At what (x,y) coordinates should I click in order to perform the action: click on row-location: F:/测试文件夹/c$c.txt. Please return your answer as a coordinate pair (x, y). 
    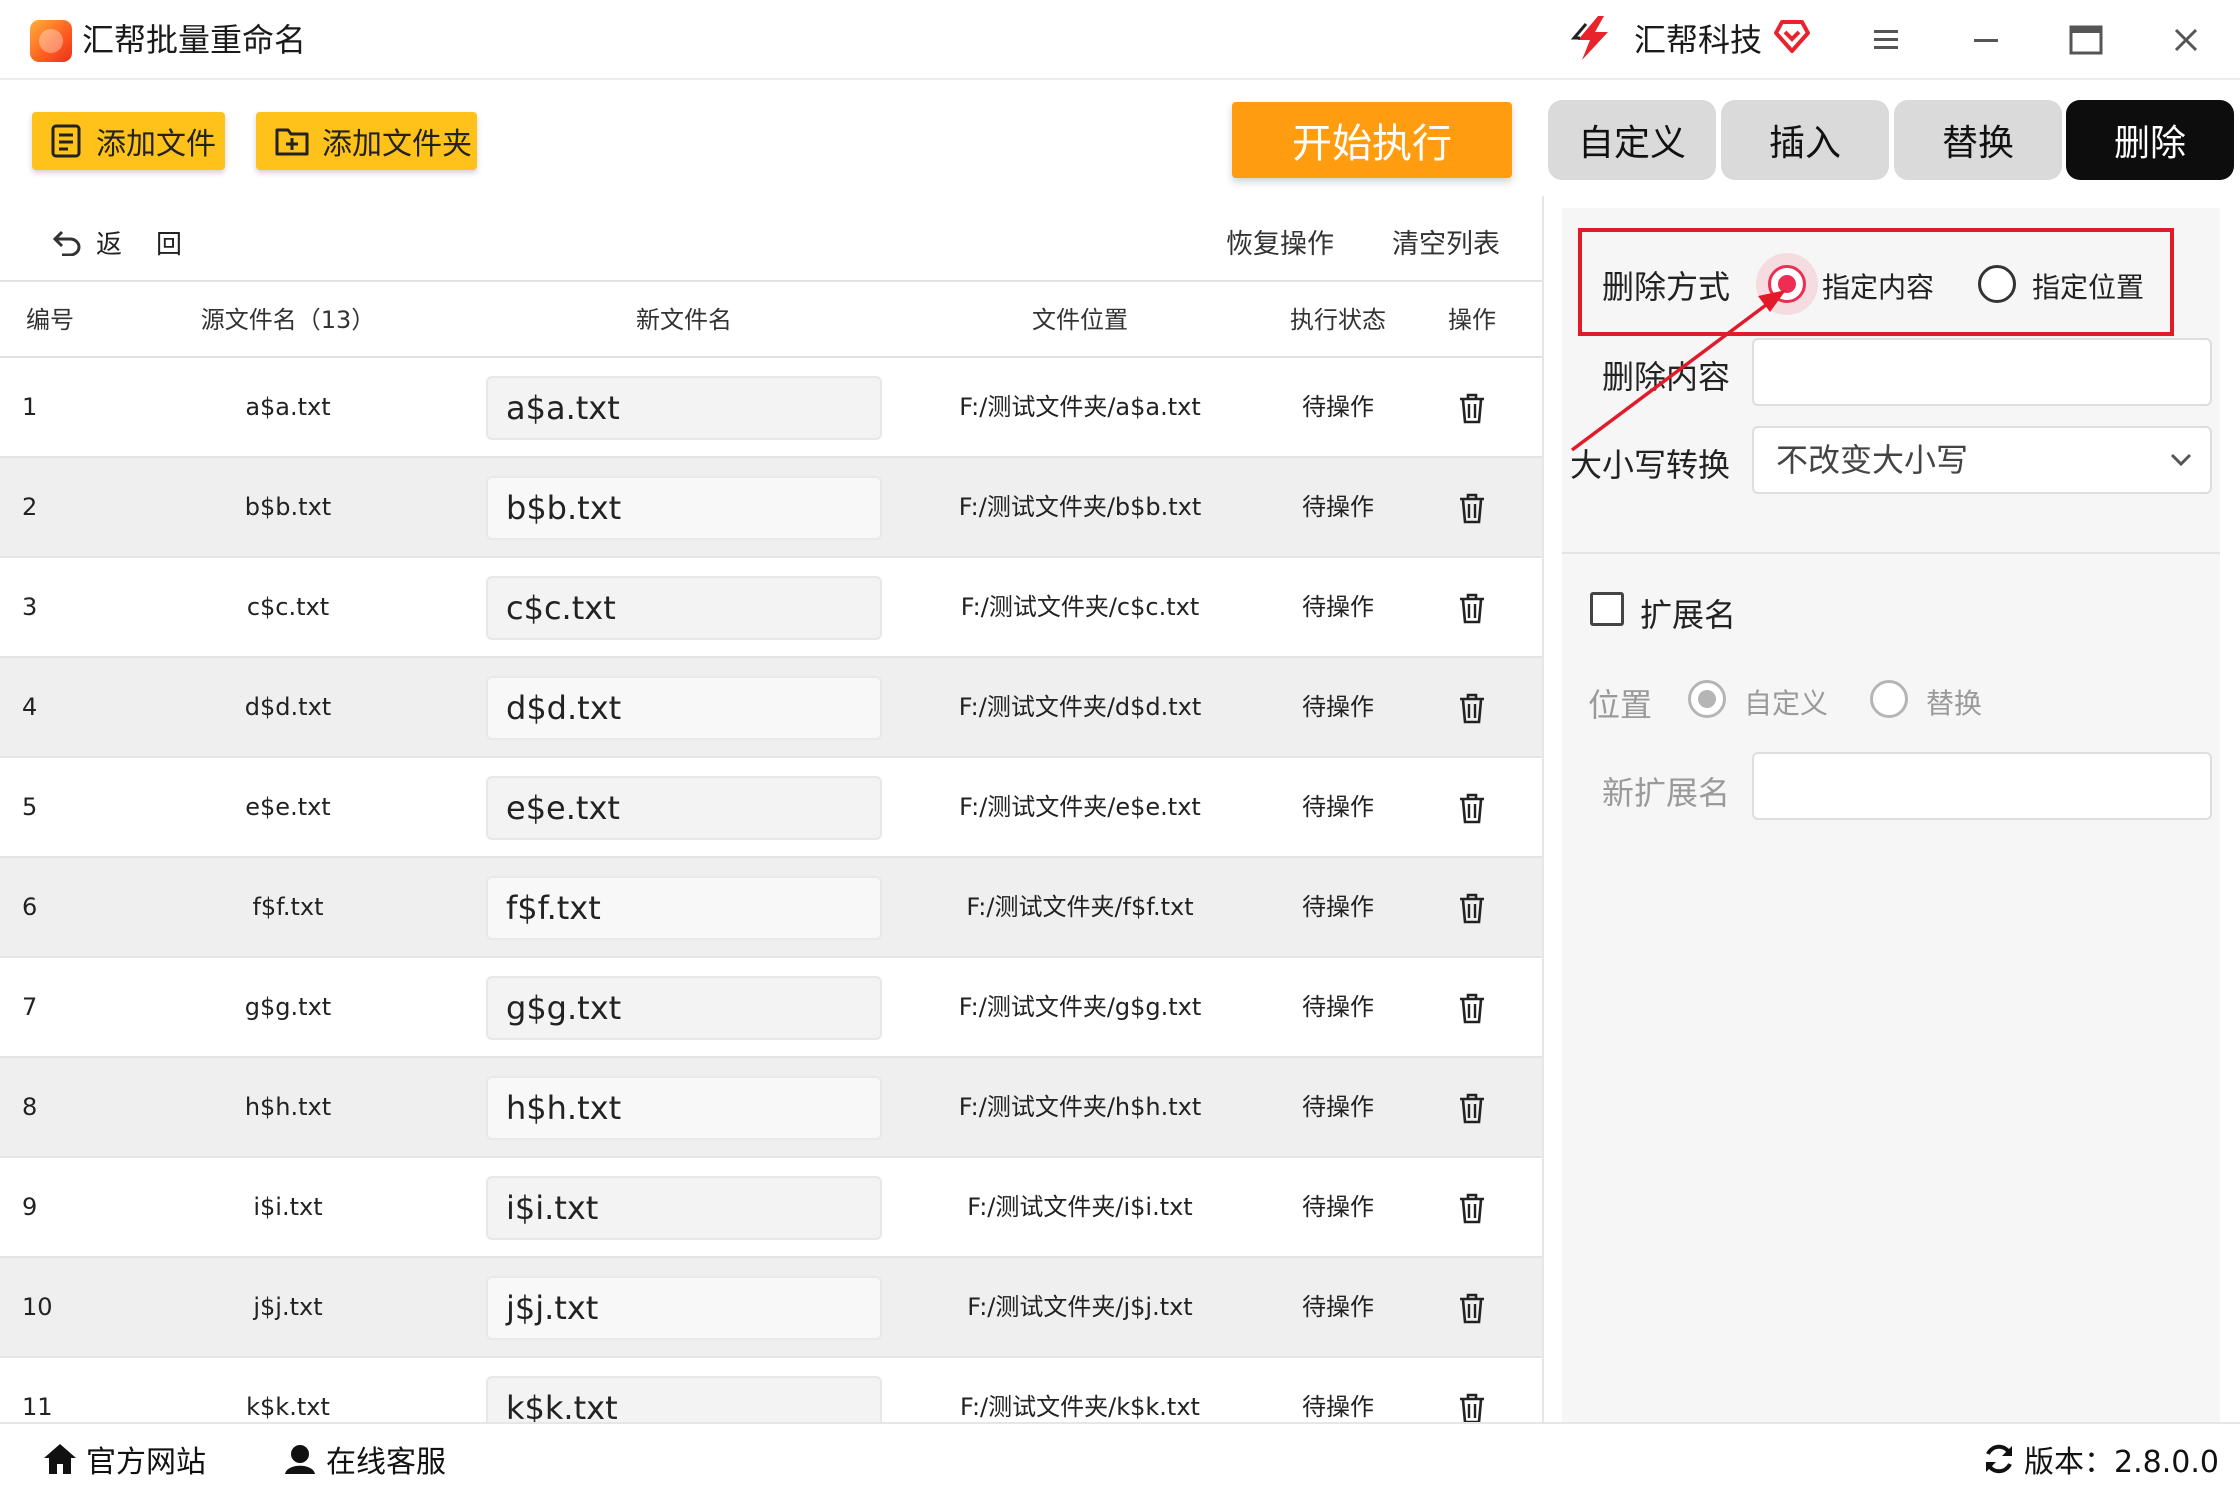
    Looking at the image, I should click on (1080, 607).